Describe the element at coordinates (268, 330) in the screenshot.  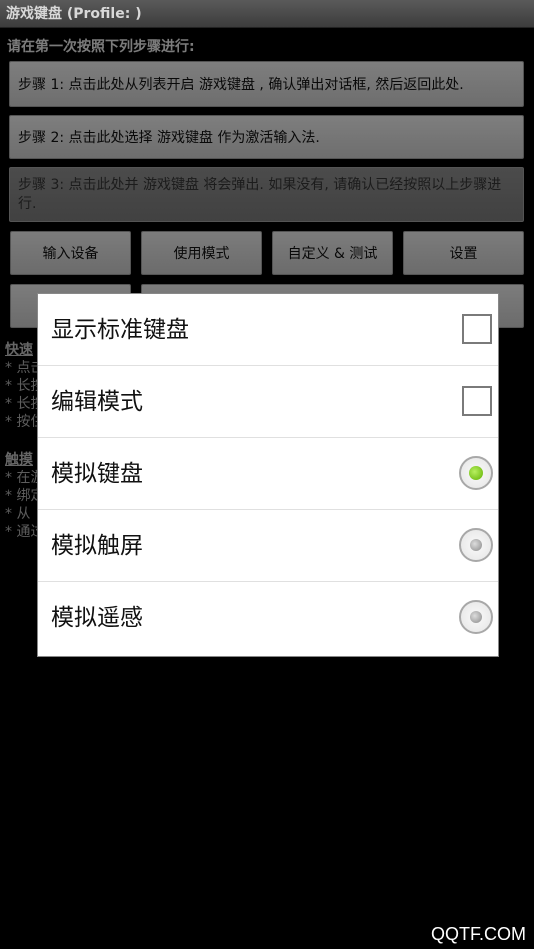
I see `option-show-standard-keyboard: 显示标准键盘` at that location.